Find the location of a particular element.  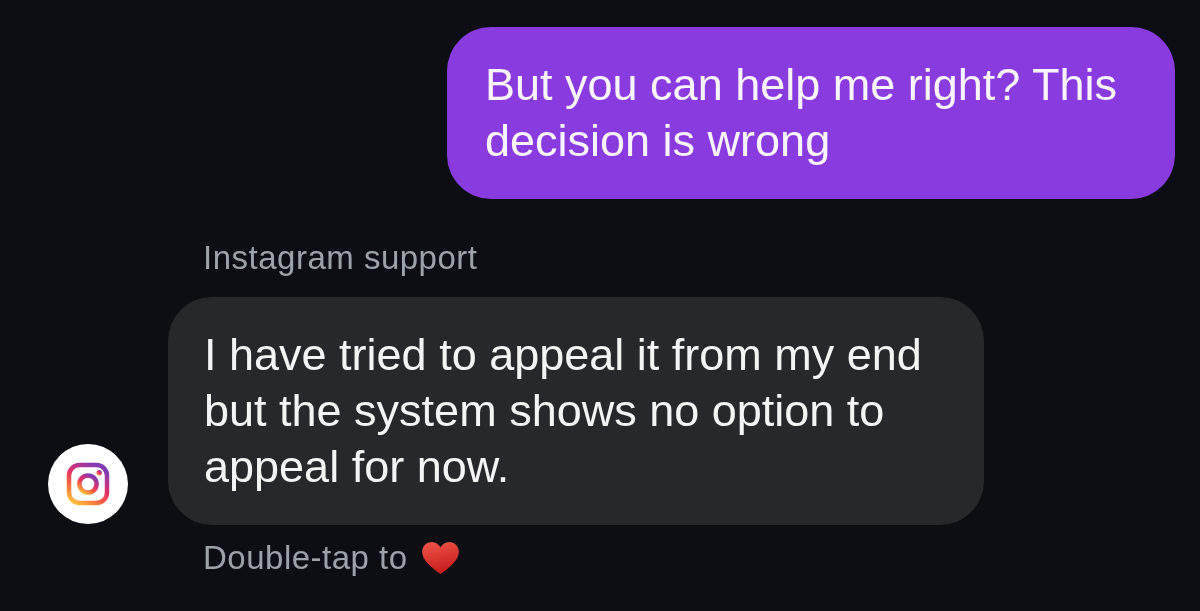

heart-icon is located at coordinates (440, 558).